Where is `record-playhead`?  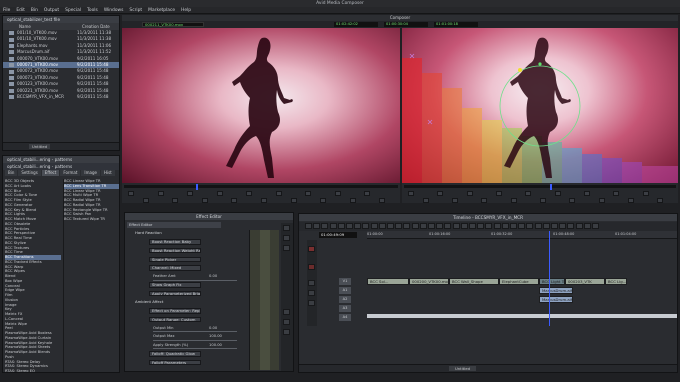
record-playhead is located at coordinates (551, 187).